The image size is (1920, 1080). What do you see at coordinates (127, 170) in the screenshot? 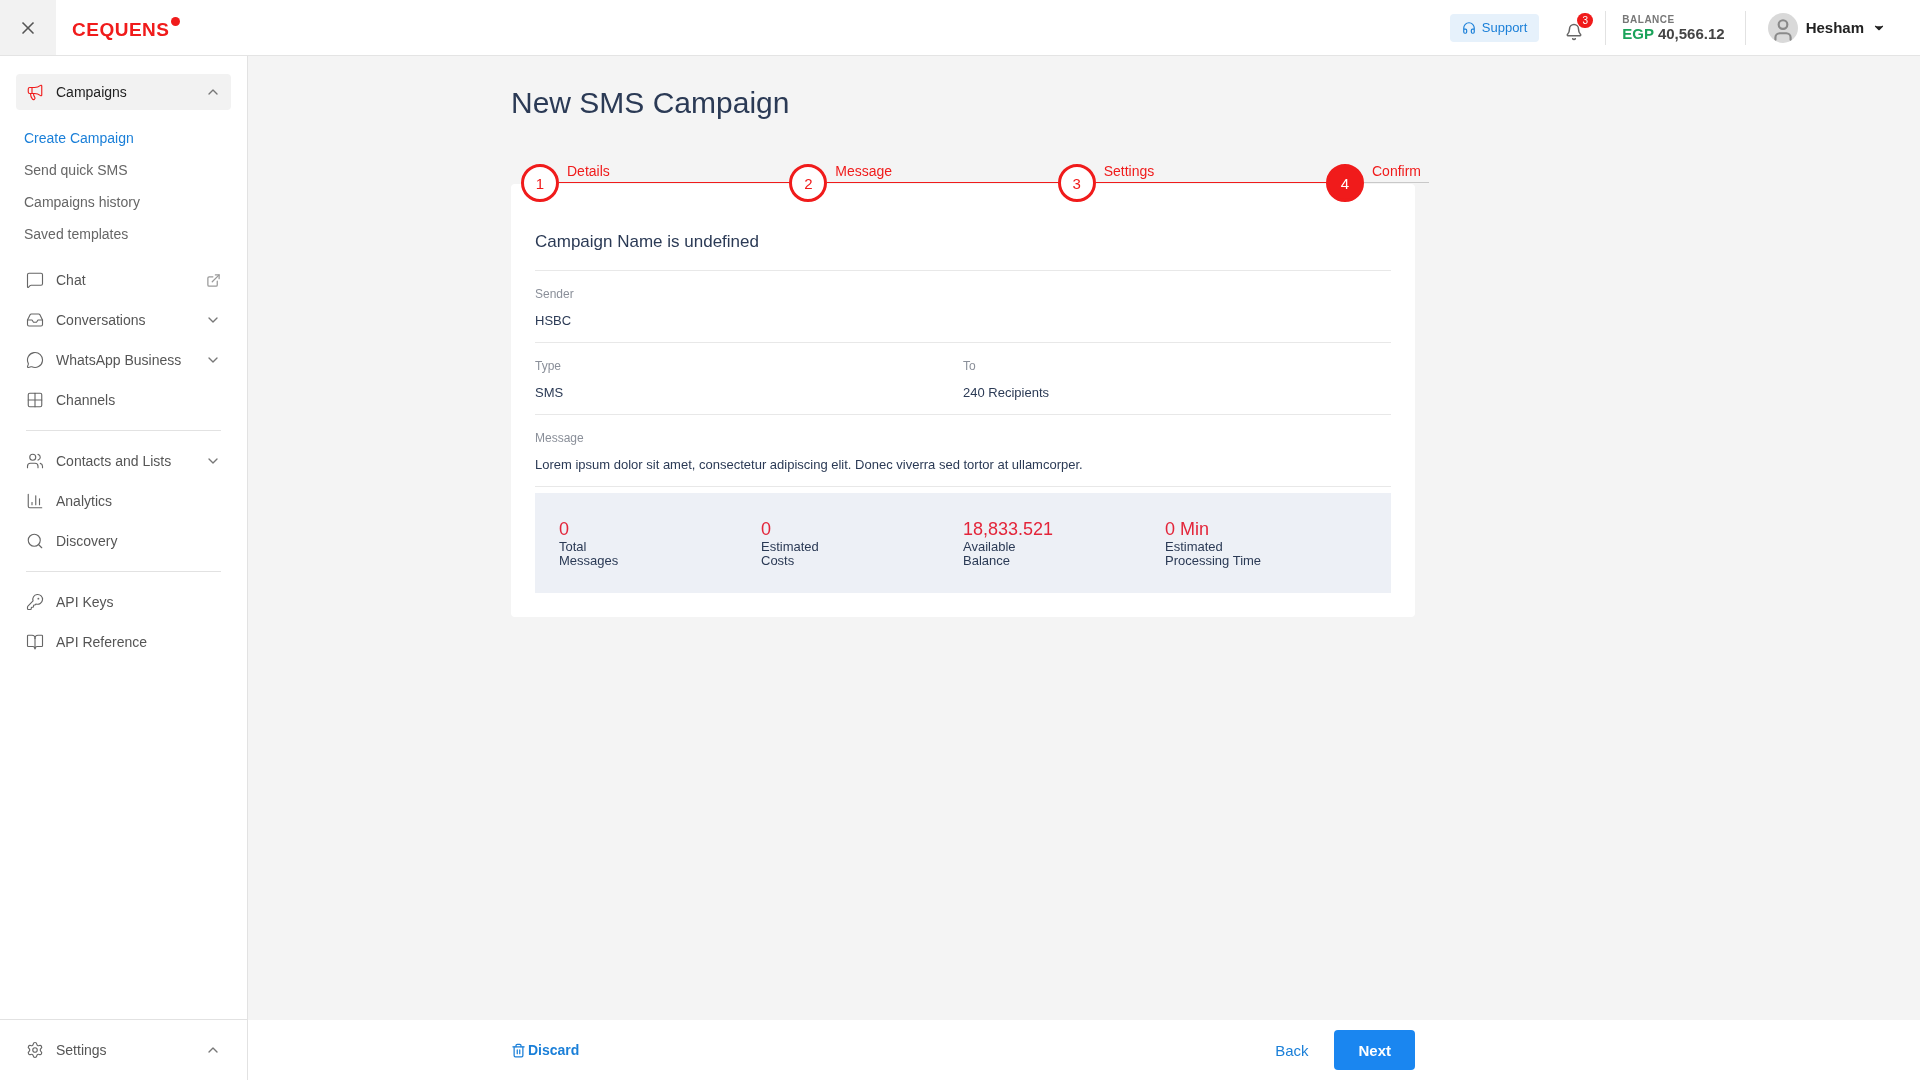
I see `submenu-item: Send quick SMS` at bounding box center [127, 170].